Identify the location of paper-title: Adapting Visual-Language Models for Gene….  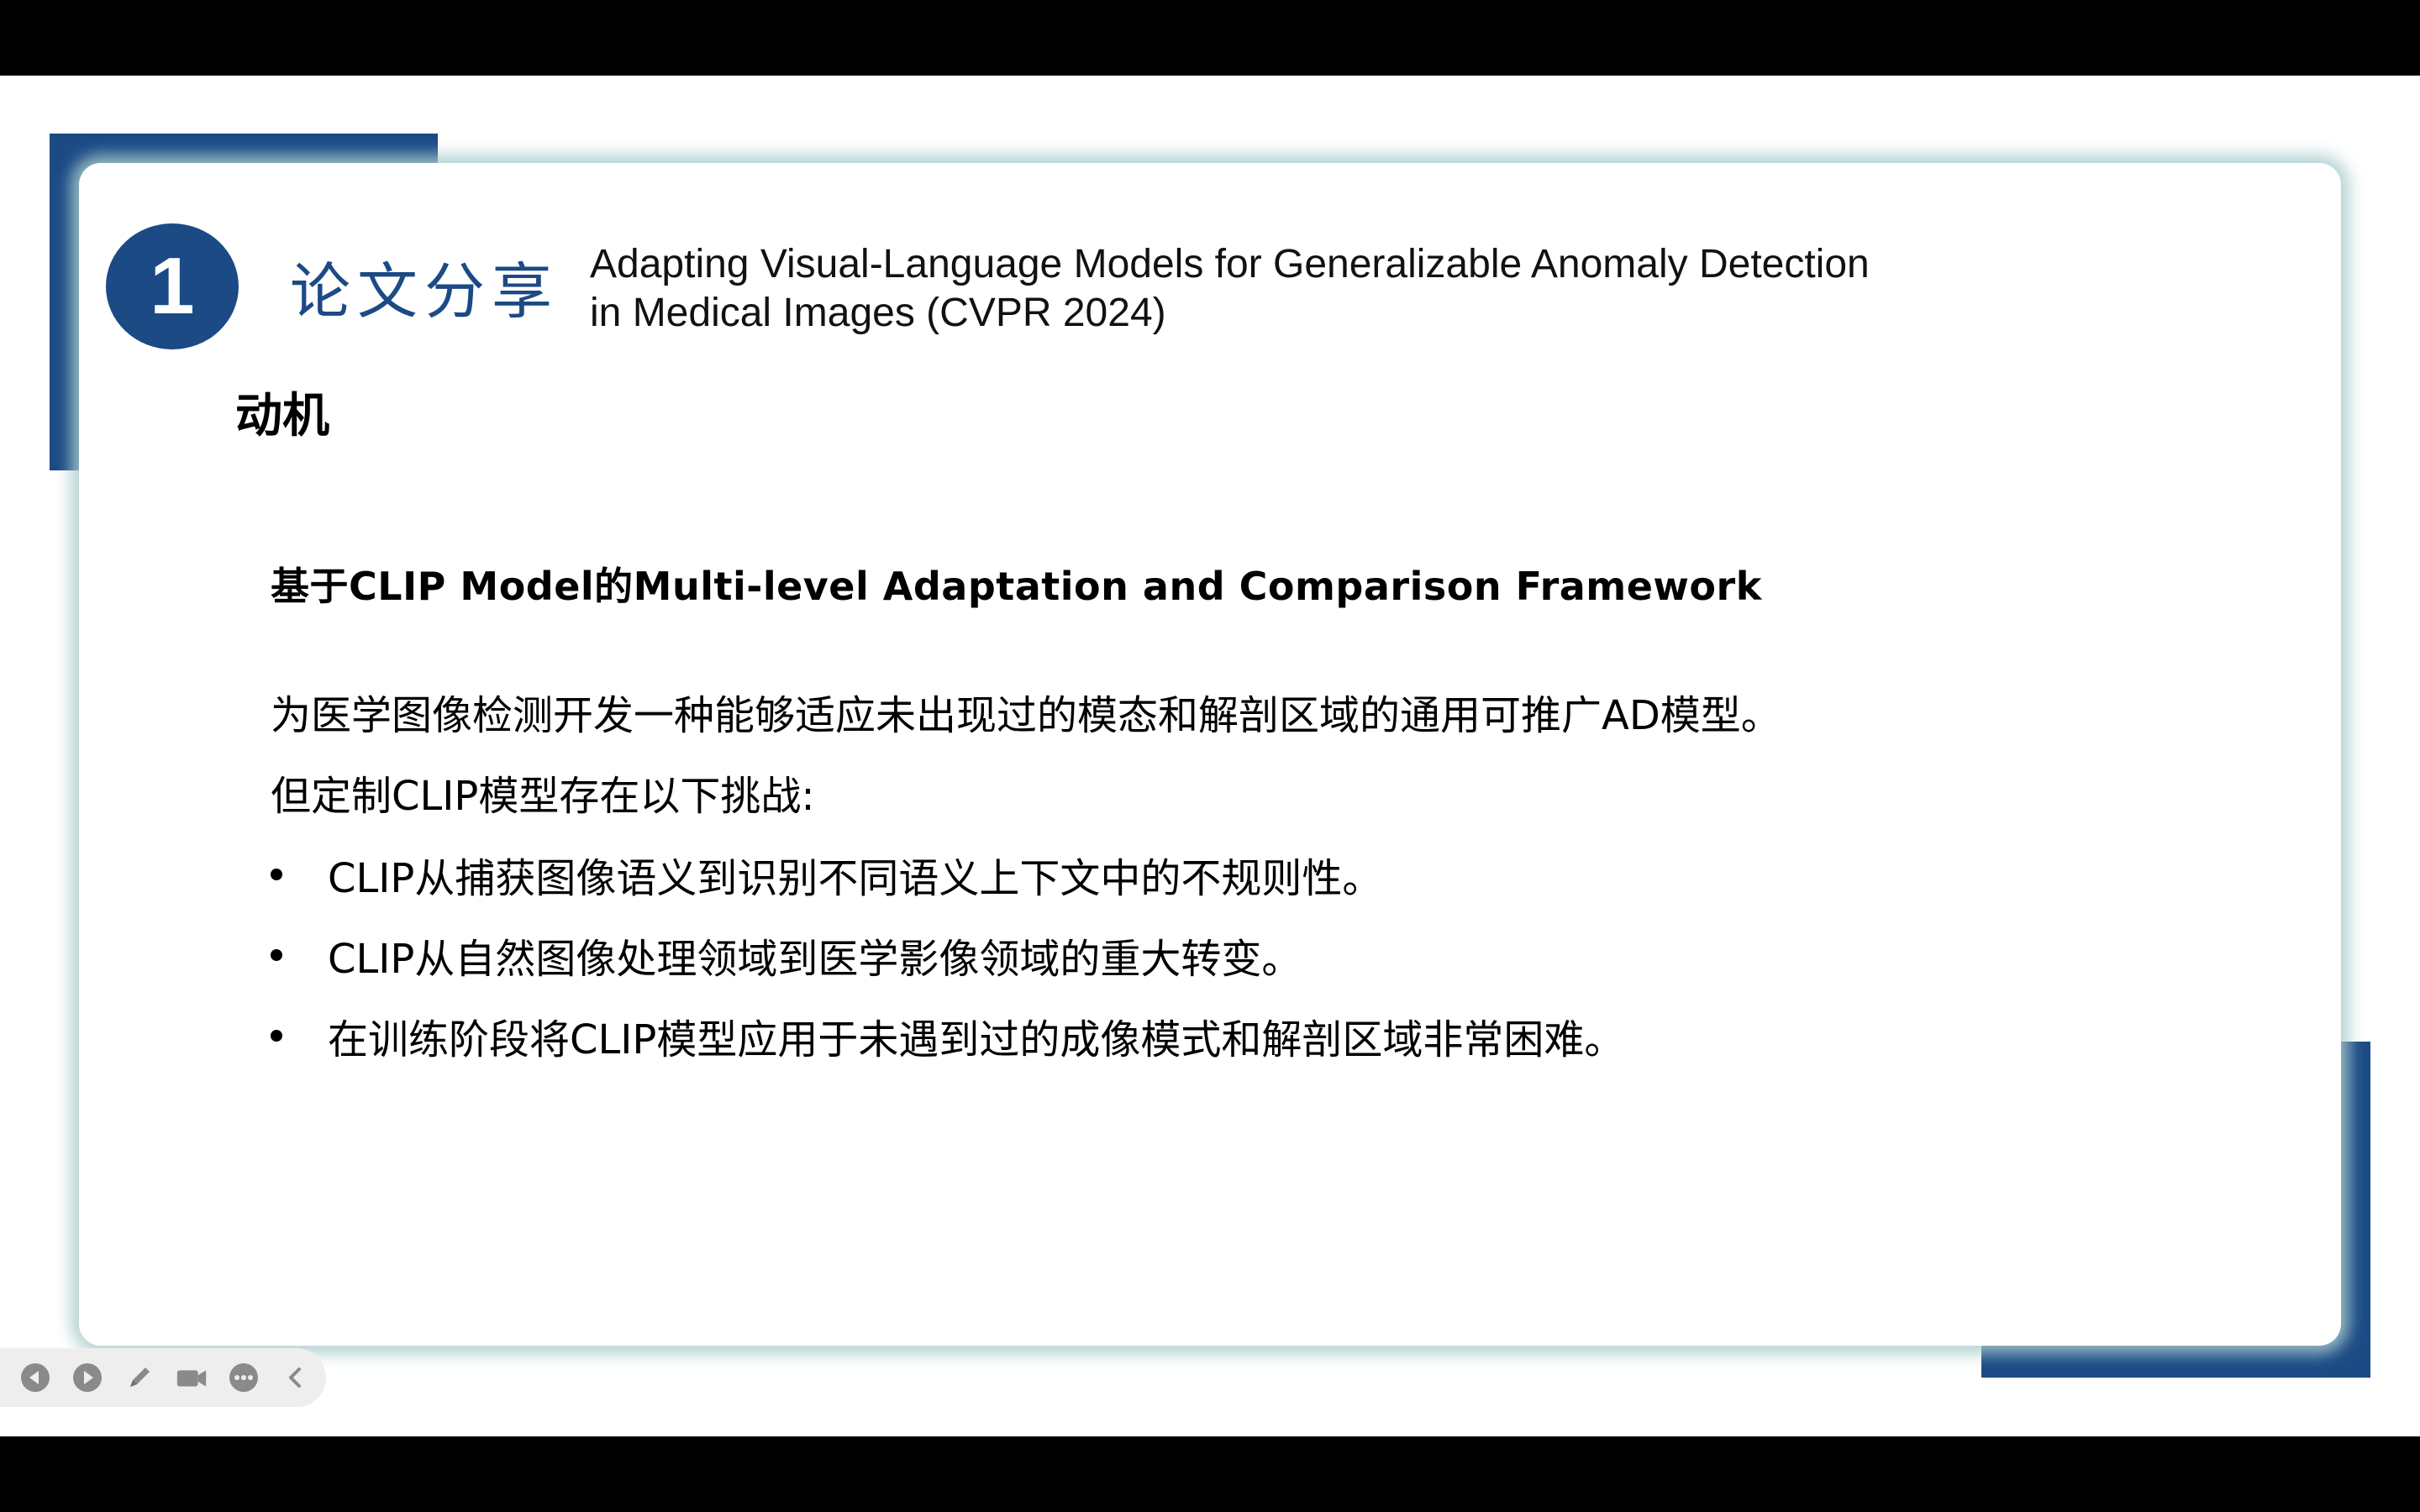
(1230, 289).